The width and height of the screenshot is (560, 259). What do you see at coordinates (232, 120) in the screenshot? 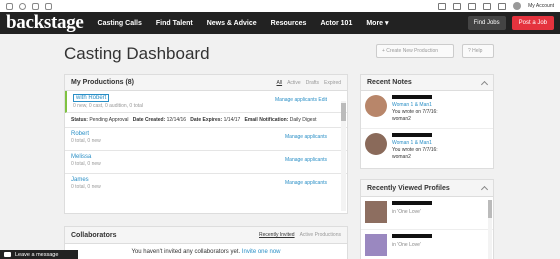
I see `expires-value: 1/14/17` at bounding box center [232, 120].